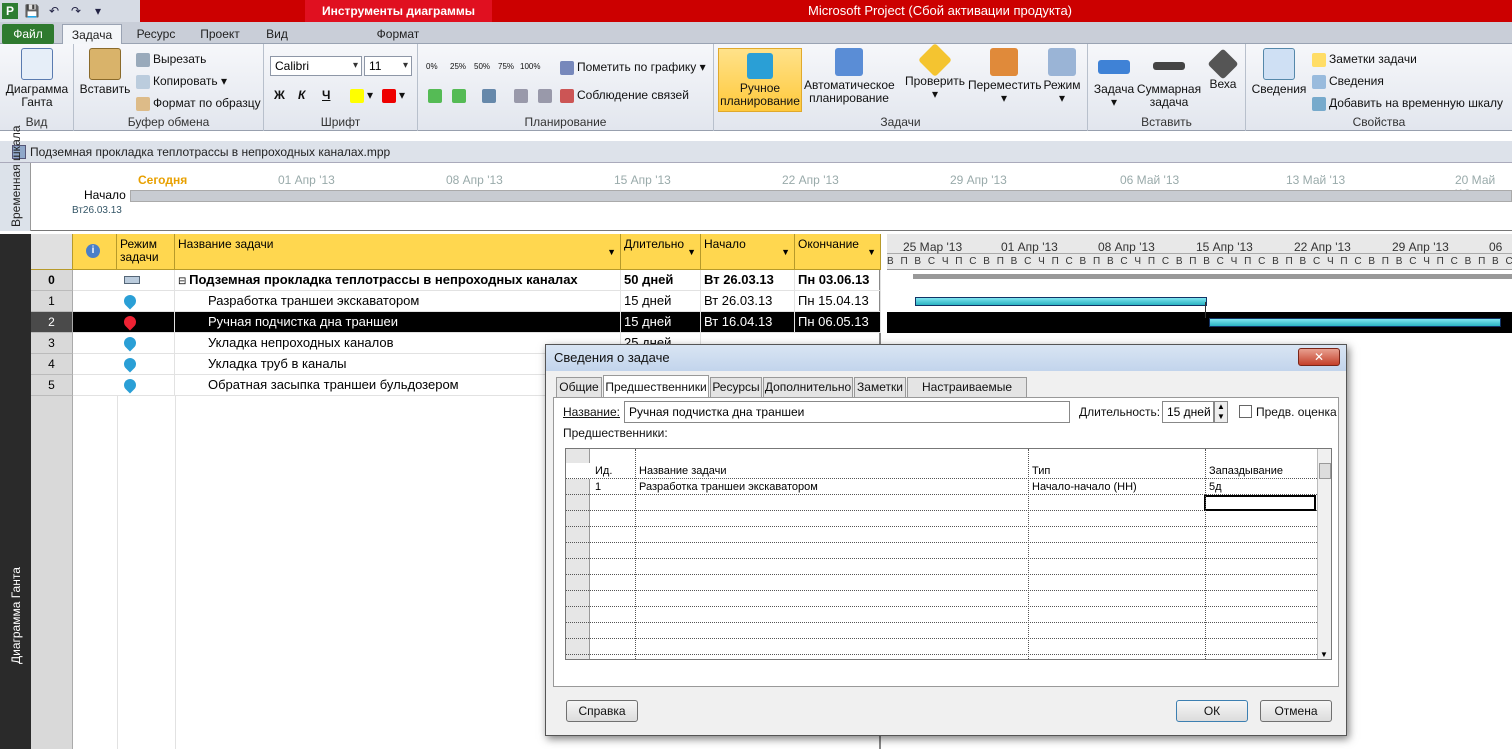  Describe the element at coordinates (1223, 69) in the screenshot. I see `insert-milestone-button: Веха` at that location.